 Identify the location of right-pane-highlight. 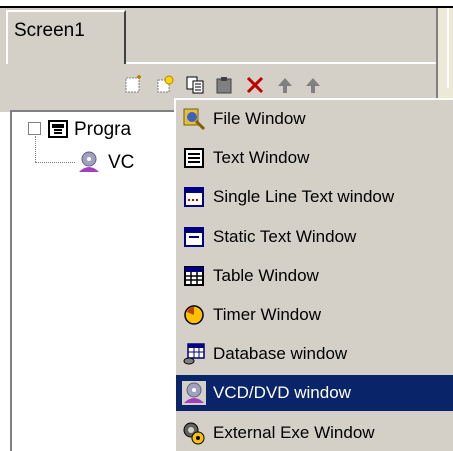
(448, 48).